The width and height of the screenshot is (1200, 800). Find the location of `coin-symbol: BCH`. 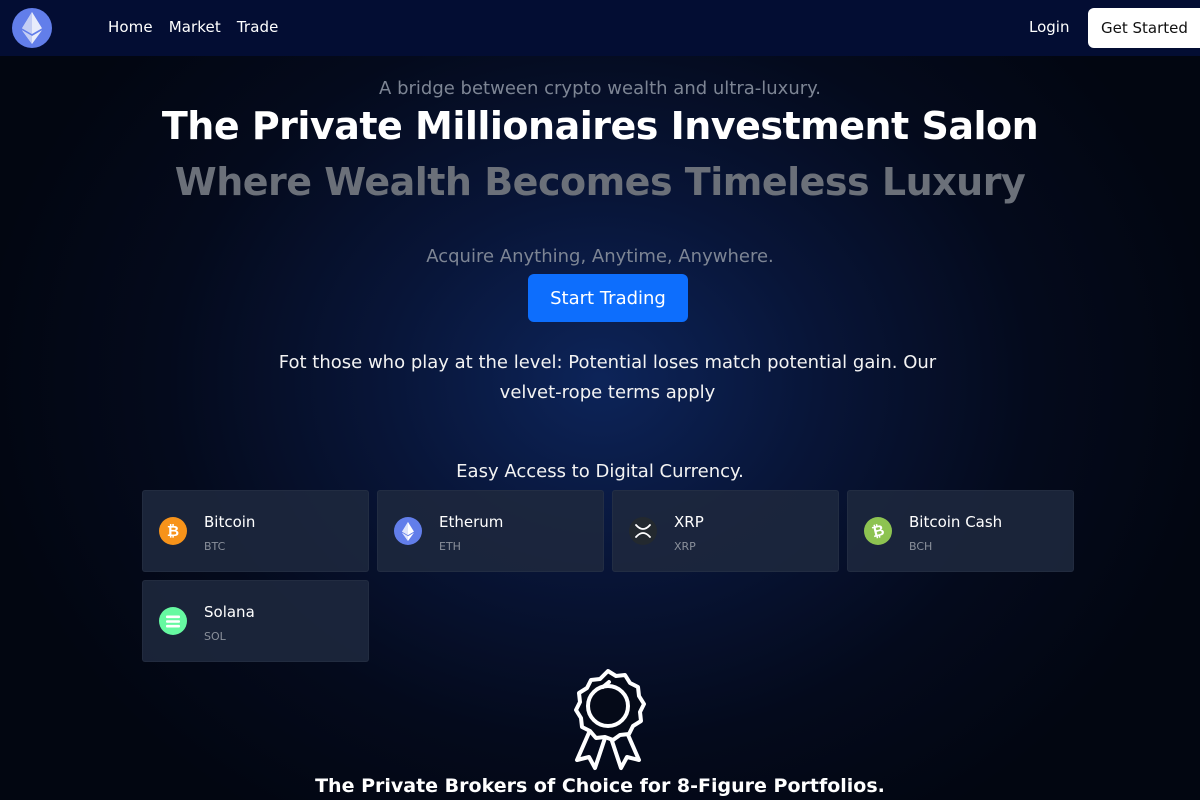

coin-symbol: BCH is located at coordinates (921, 546).